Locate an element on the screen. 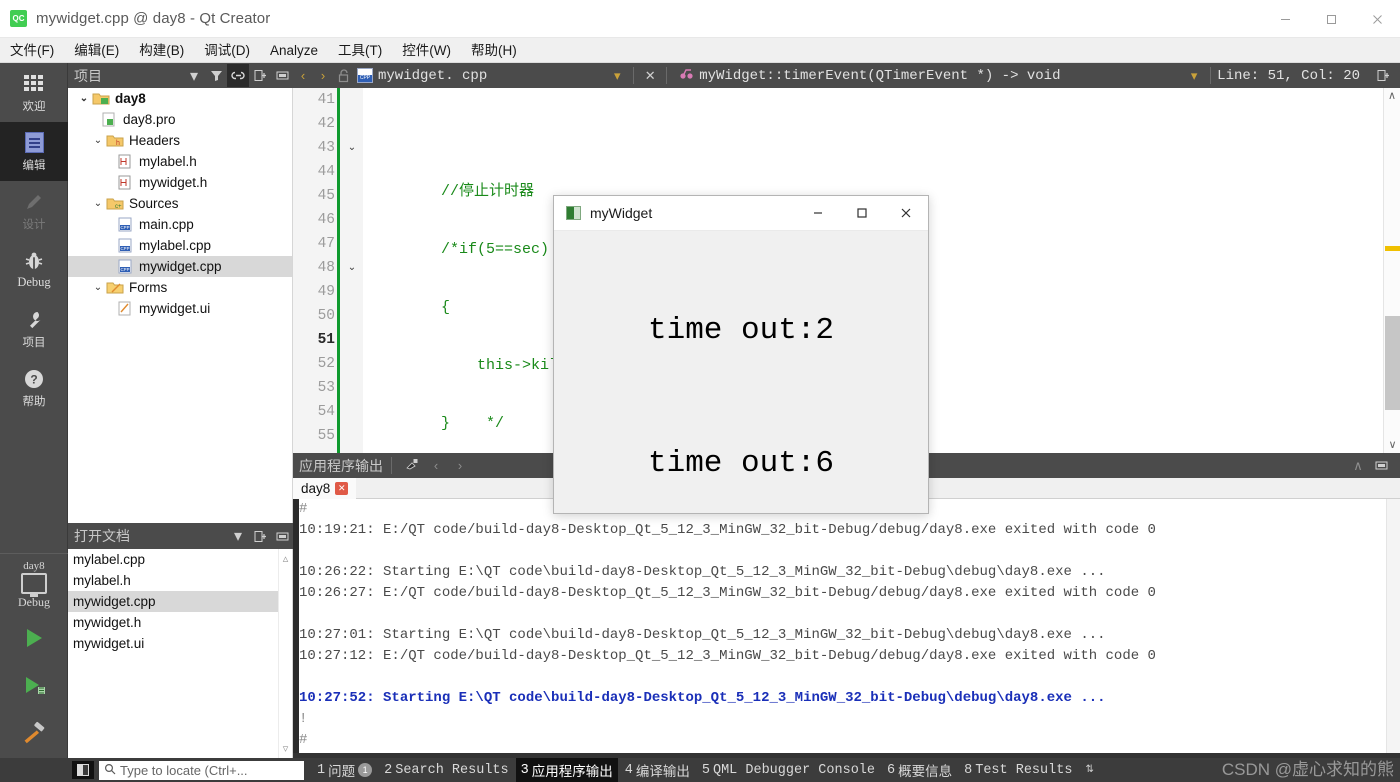  menu-file: 文件(F) is located at coordinates (32, 50).